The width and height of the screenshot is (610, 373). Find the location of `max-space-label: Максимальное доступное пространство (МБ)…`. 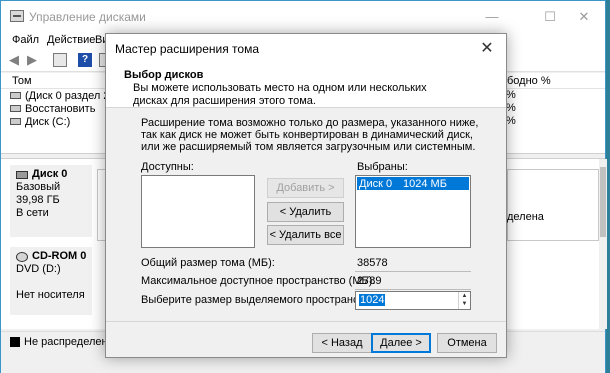

max-space-label: Максимальное доступное пространство (МБ)… is located at coordinates (258, 281).